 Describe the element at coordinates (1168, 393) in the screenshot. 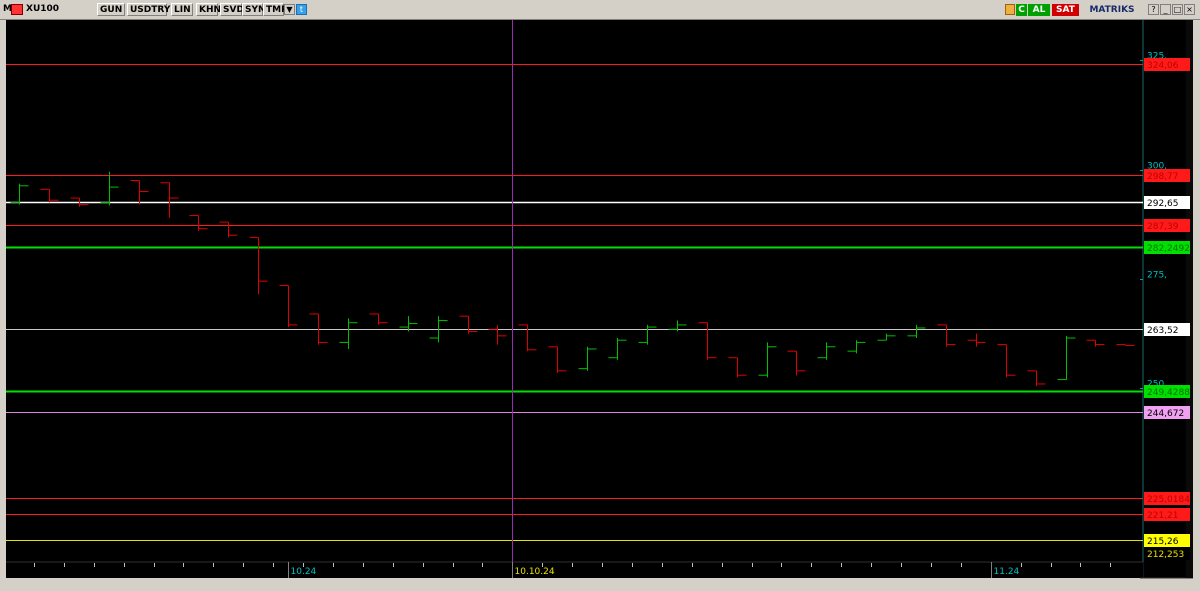

I see `level-label-6: 249,4288` at that location.